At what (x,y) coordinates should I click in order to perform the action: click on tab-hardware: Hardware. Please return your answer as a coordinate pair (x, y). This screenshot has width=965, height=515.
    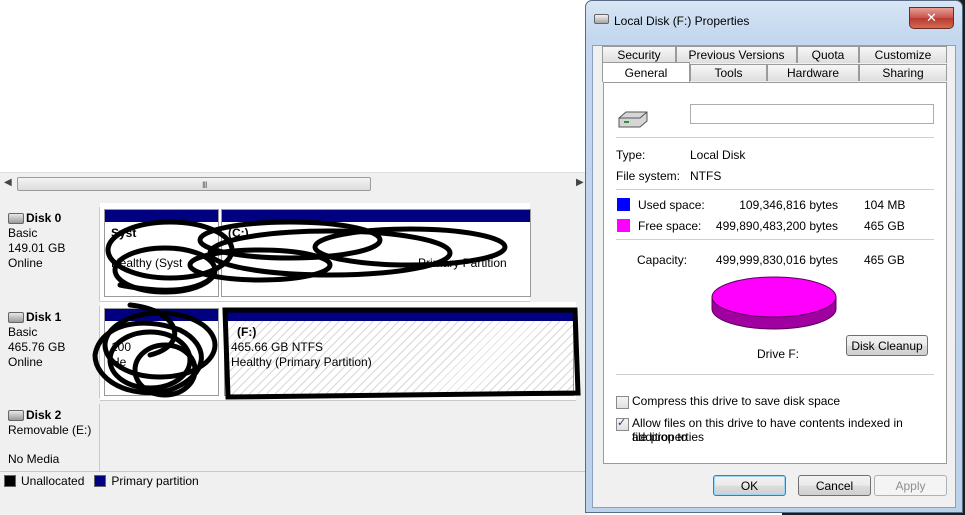
    Looking at the image, I should click on (813, 72).